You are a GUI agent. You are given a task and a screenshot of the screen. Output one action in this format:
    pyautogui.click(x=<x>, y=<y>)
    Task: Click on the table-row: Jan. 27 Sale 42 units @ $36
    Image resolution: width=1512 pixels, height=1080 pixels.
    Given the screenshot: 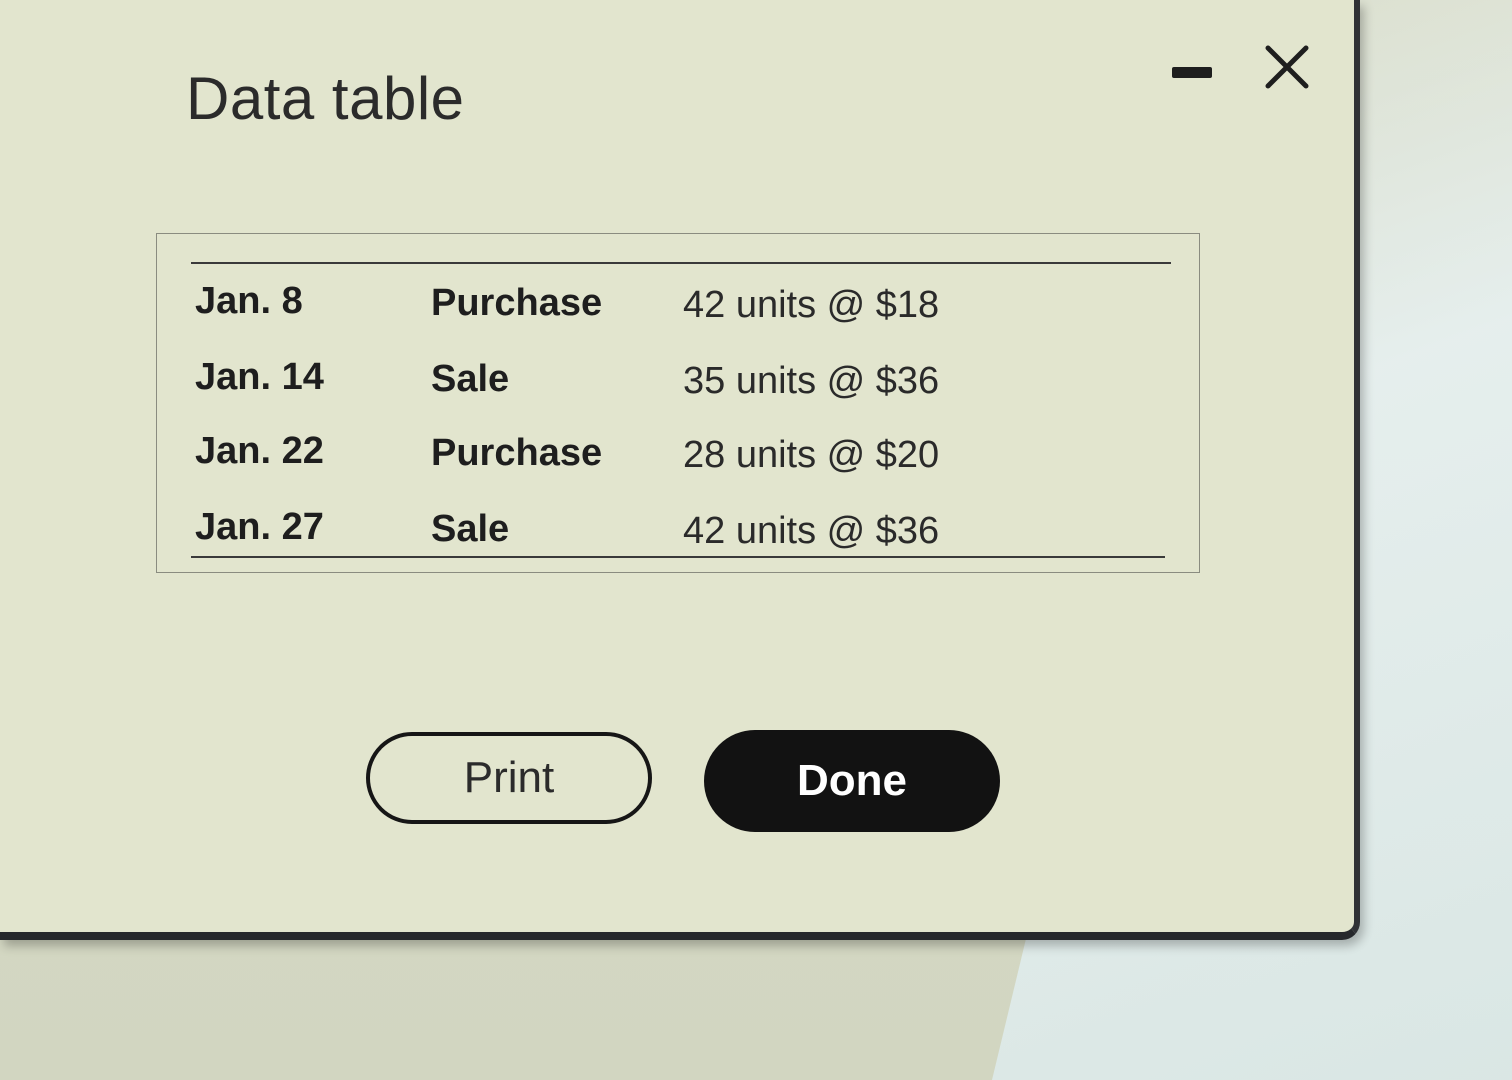 What is the action you would take?
    pyautogui.click(x=645, y=530)
    